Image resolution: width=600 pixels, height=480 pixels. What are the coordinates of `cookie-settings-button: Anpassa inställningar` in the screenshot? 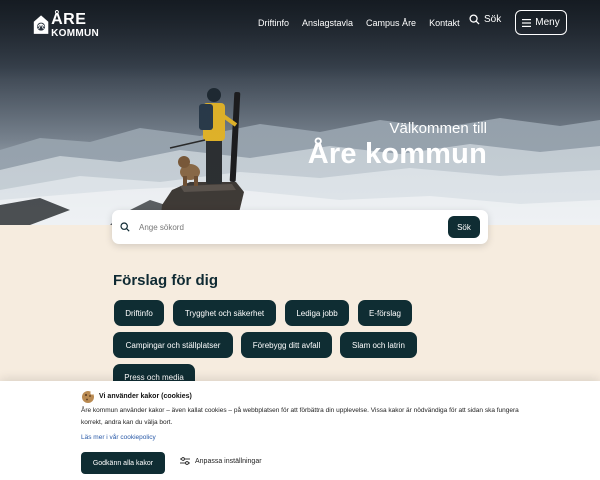 It's located at (221, 461).